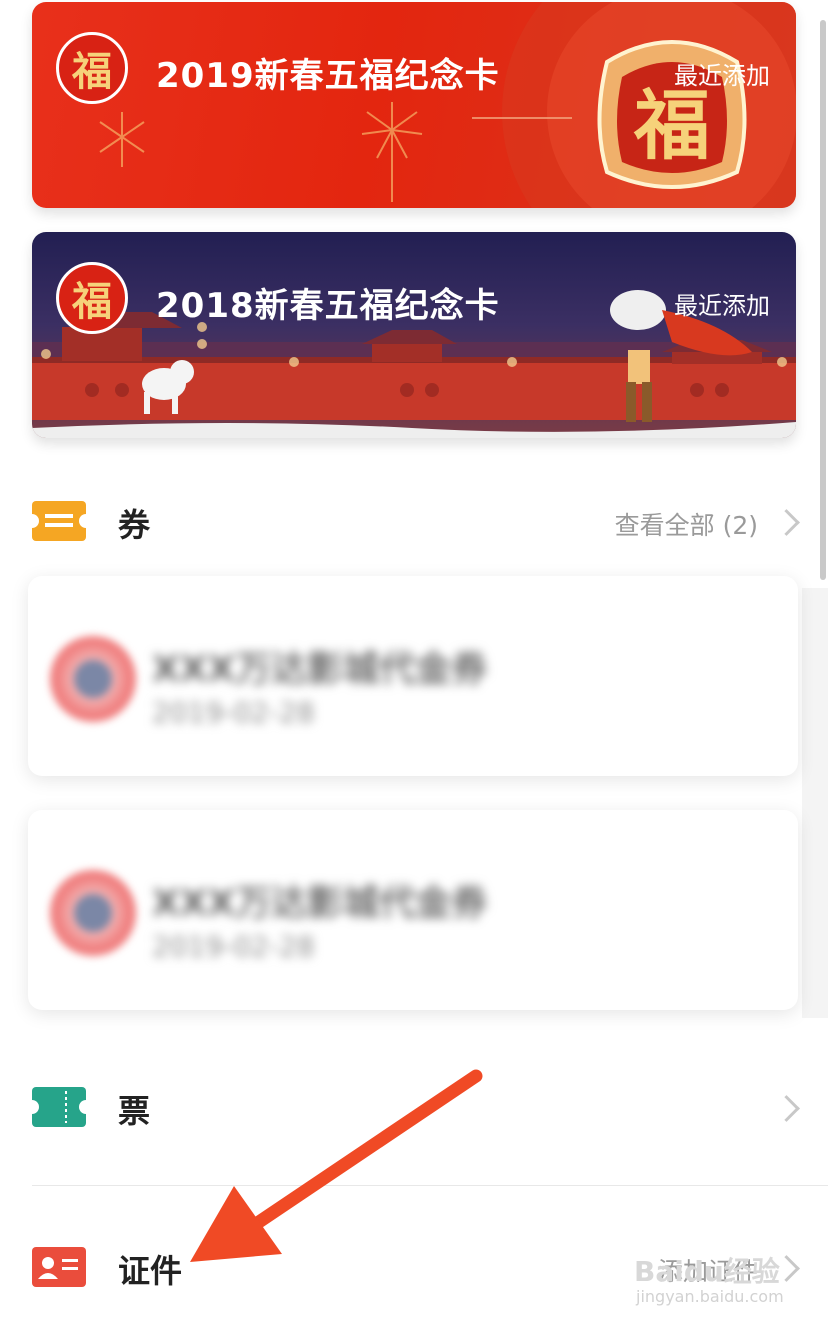 The height and width of the screenshot is (1324, 828). I want to click on id-label: 证件, so click(150, 1271).